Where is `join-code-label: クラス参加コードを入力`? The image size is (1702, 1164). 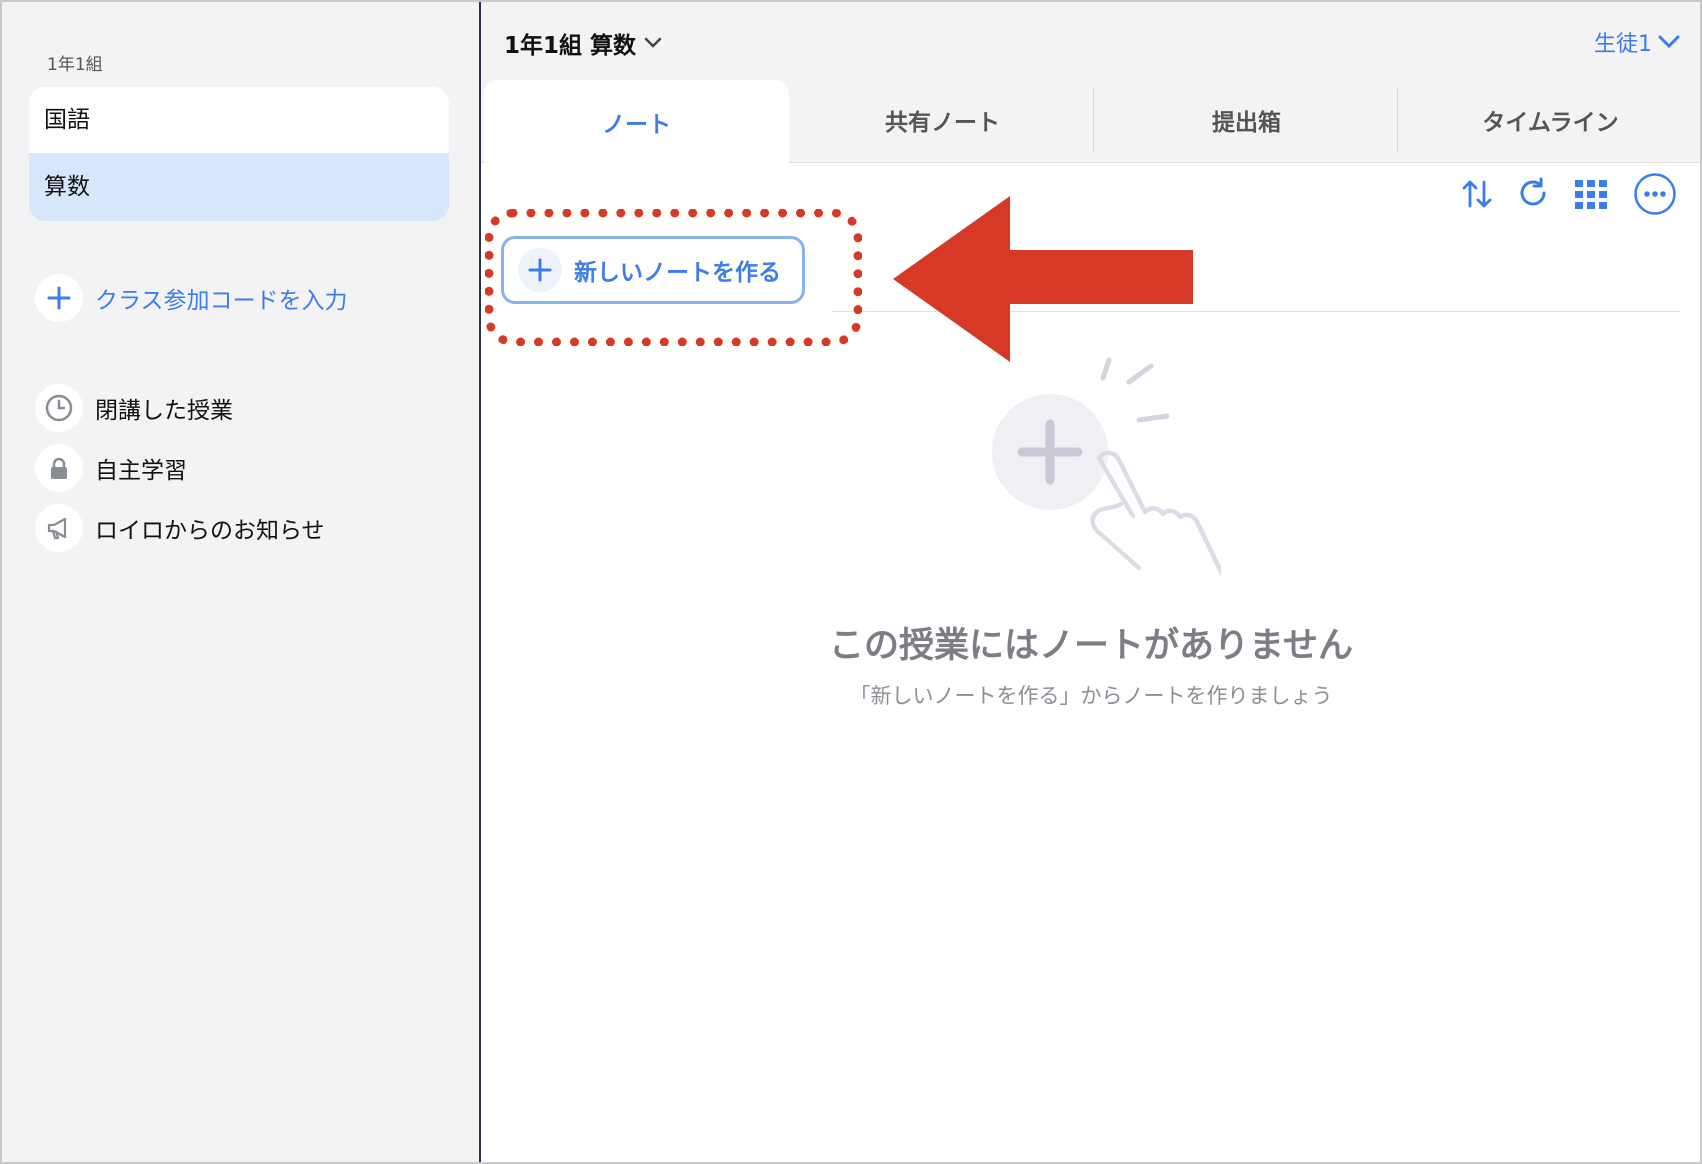
join-code-label: クラス参加コードを入力 is located at coordinates (221, 301).